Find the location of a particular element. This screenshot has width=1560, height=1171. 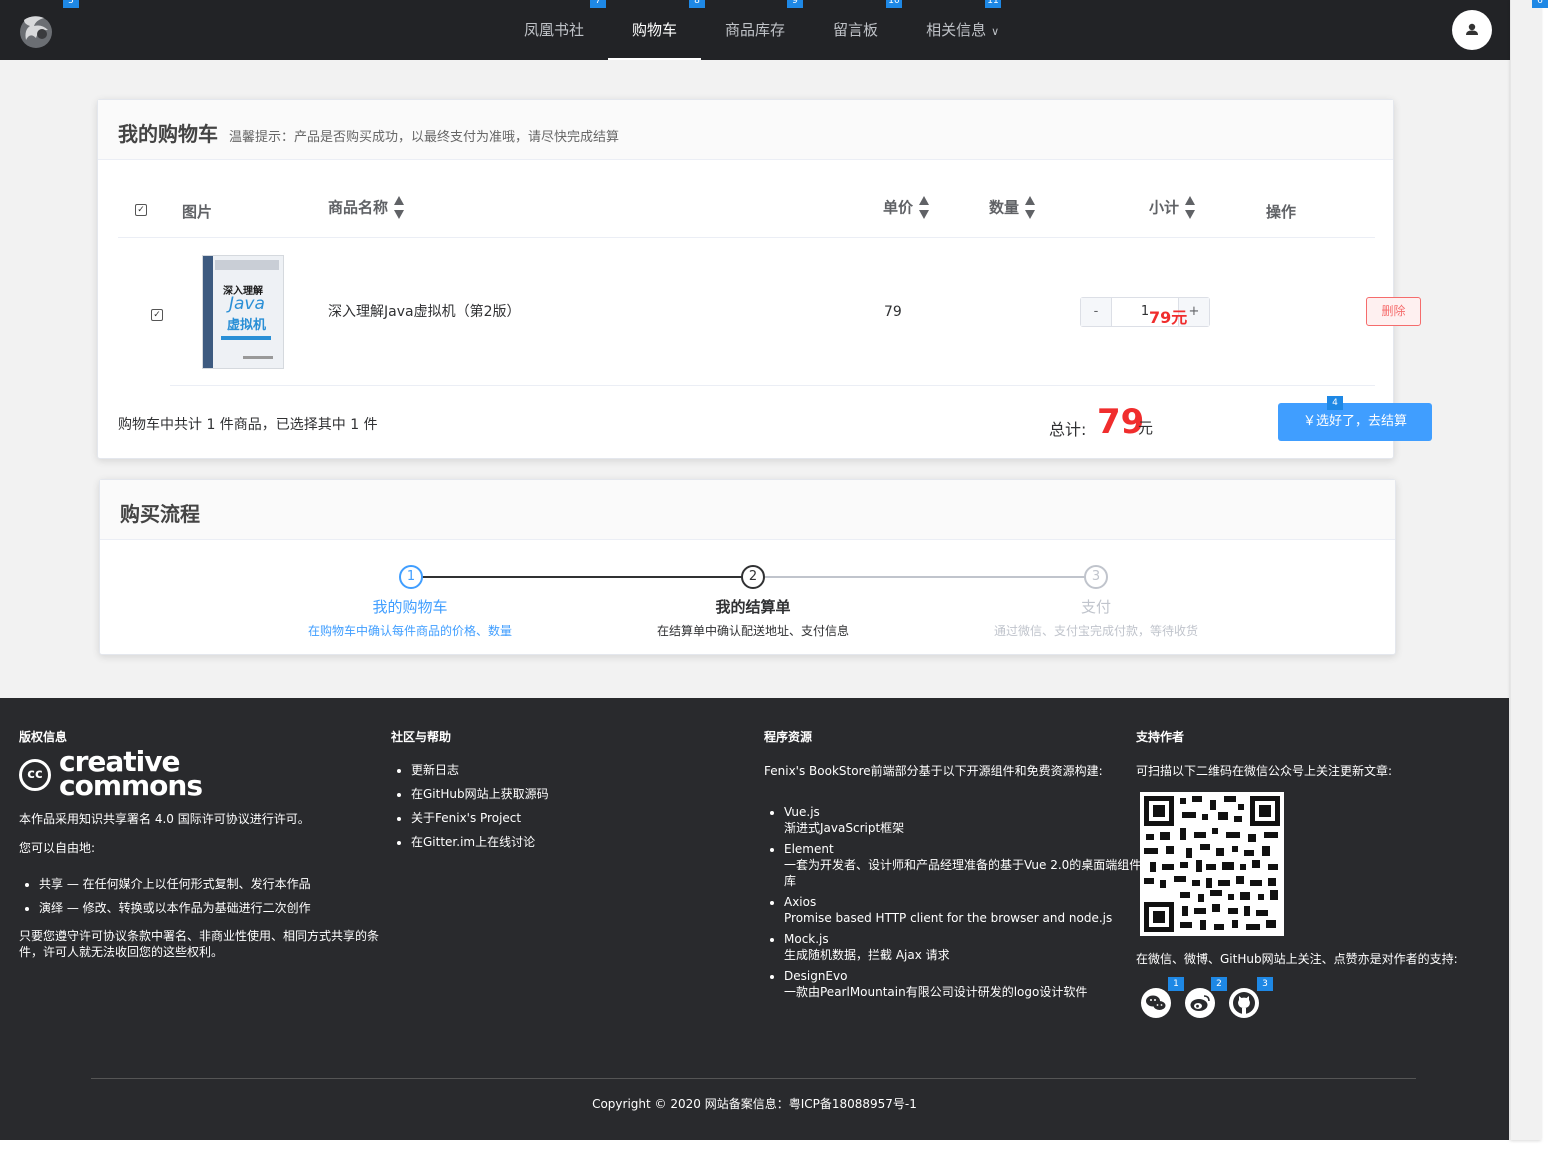

cover-java-text: Java is located at coordinates (247, 304).